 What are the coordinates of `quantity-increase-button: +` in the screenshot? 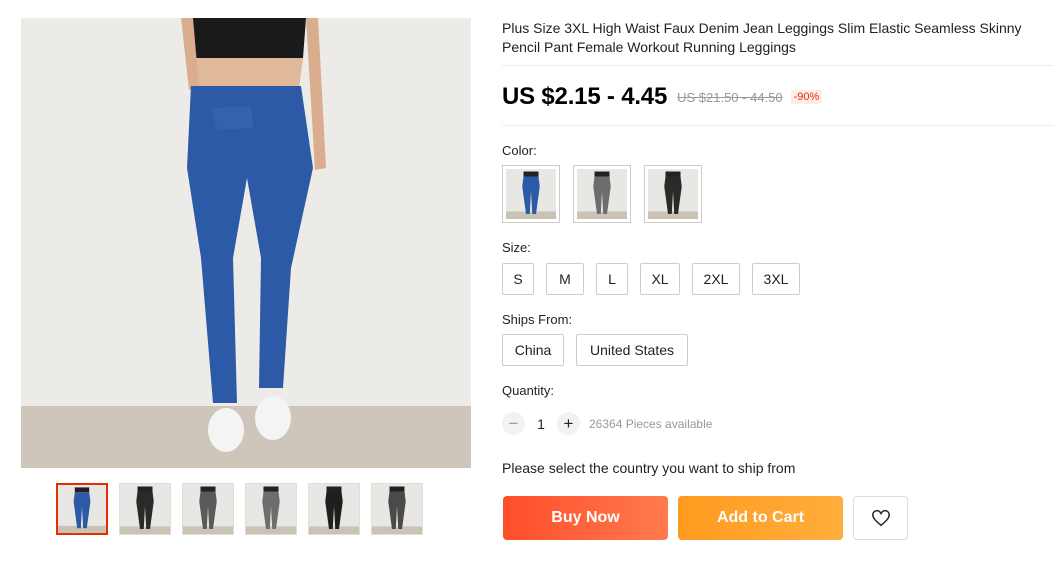 It's located at (568, 423).